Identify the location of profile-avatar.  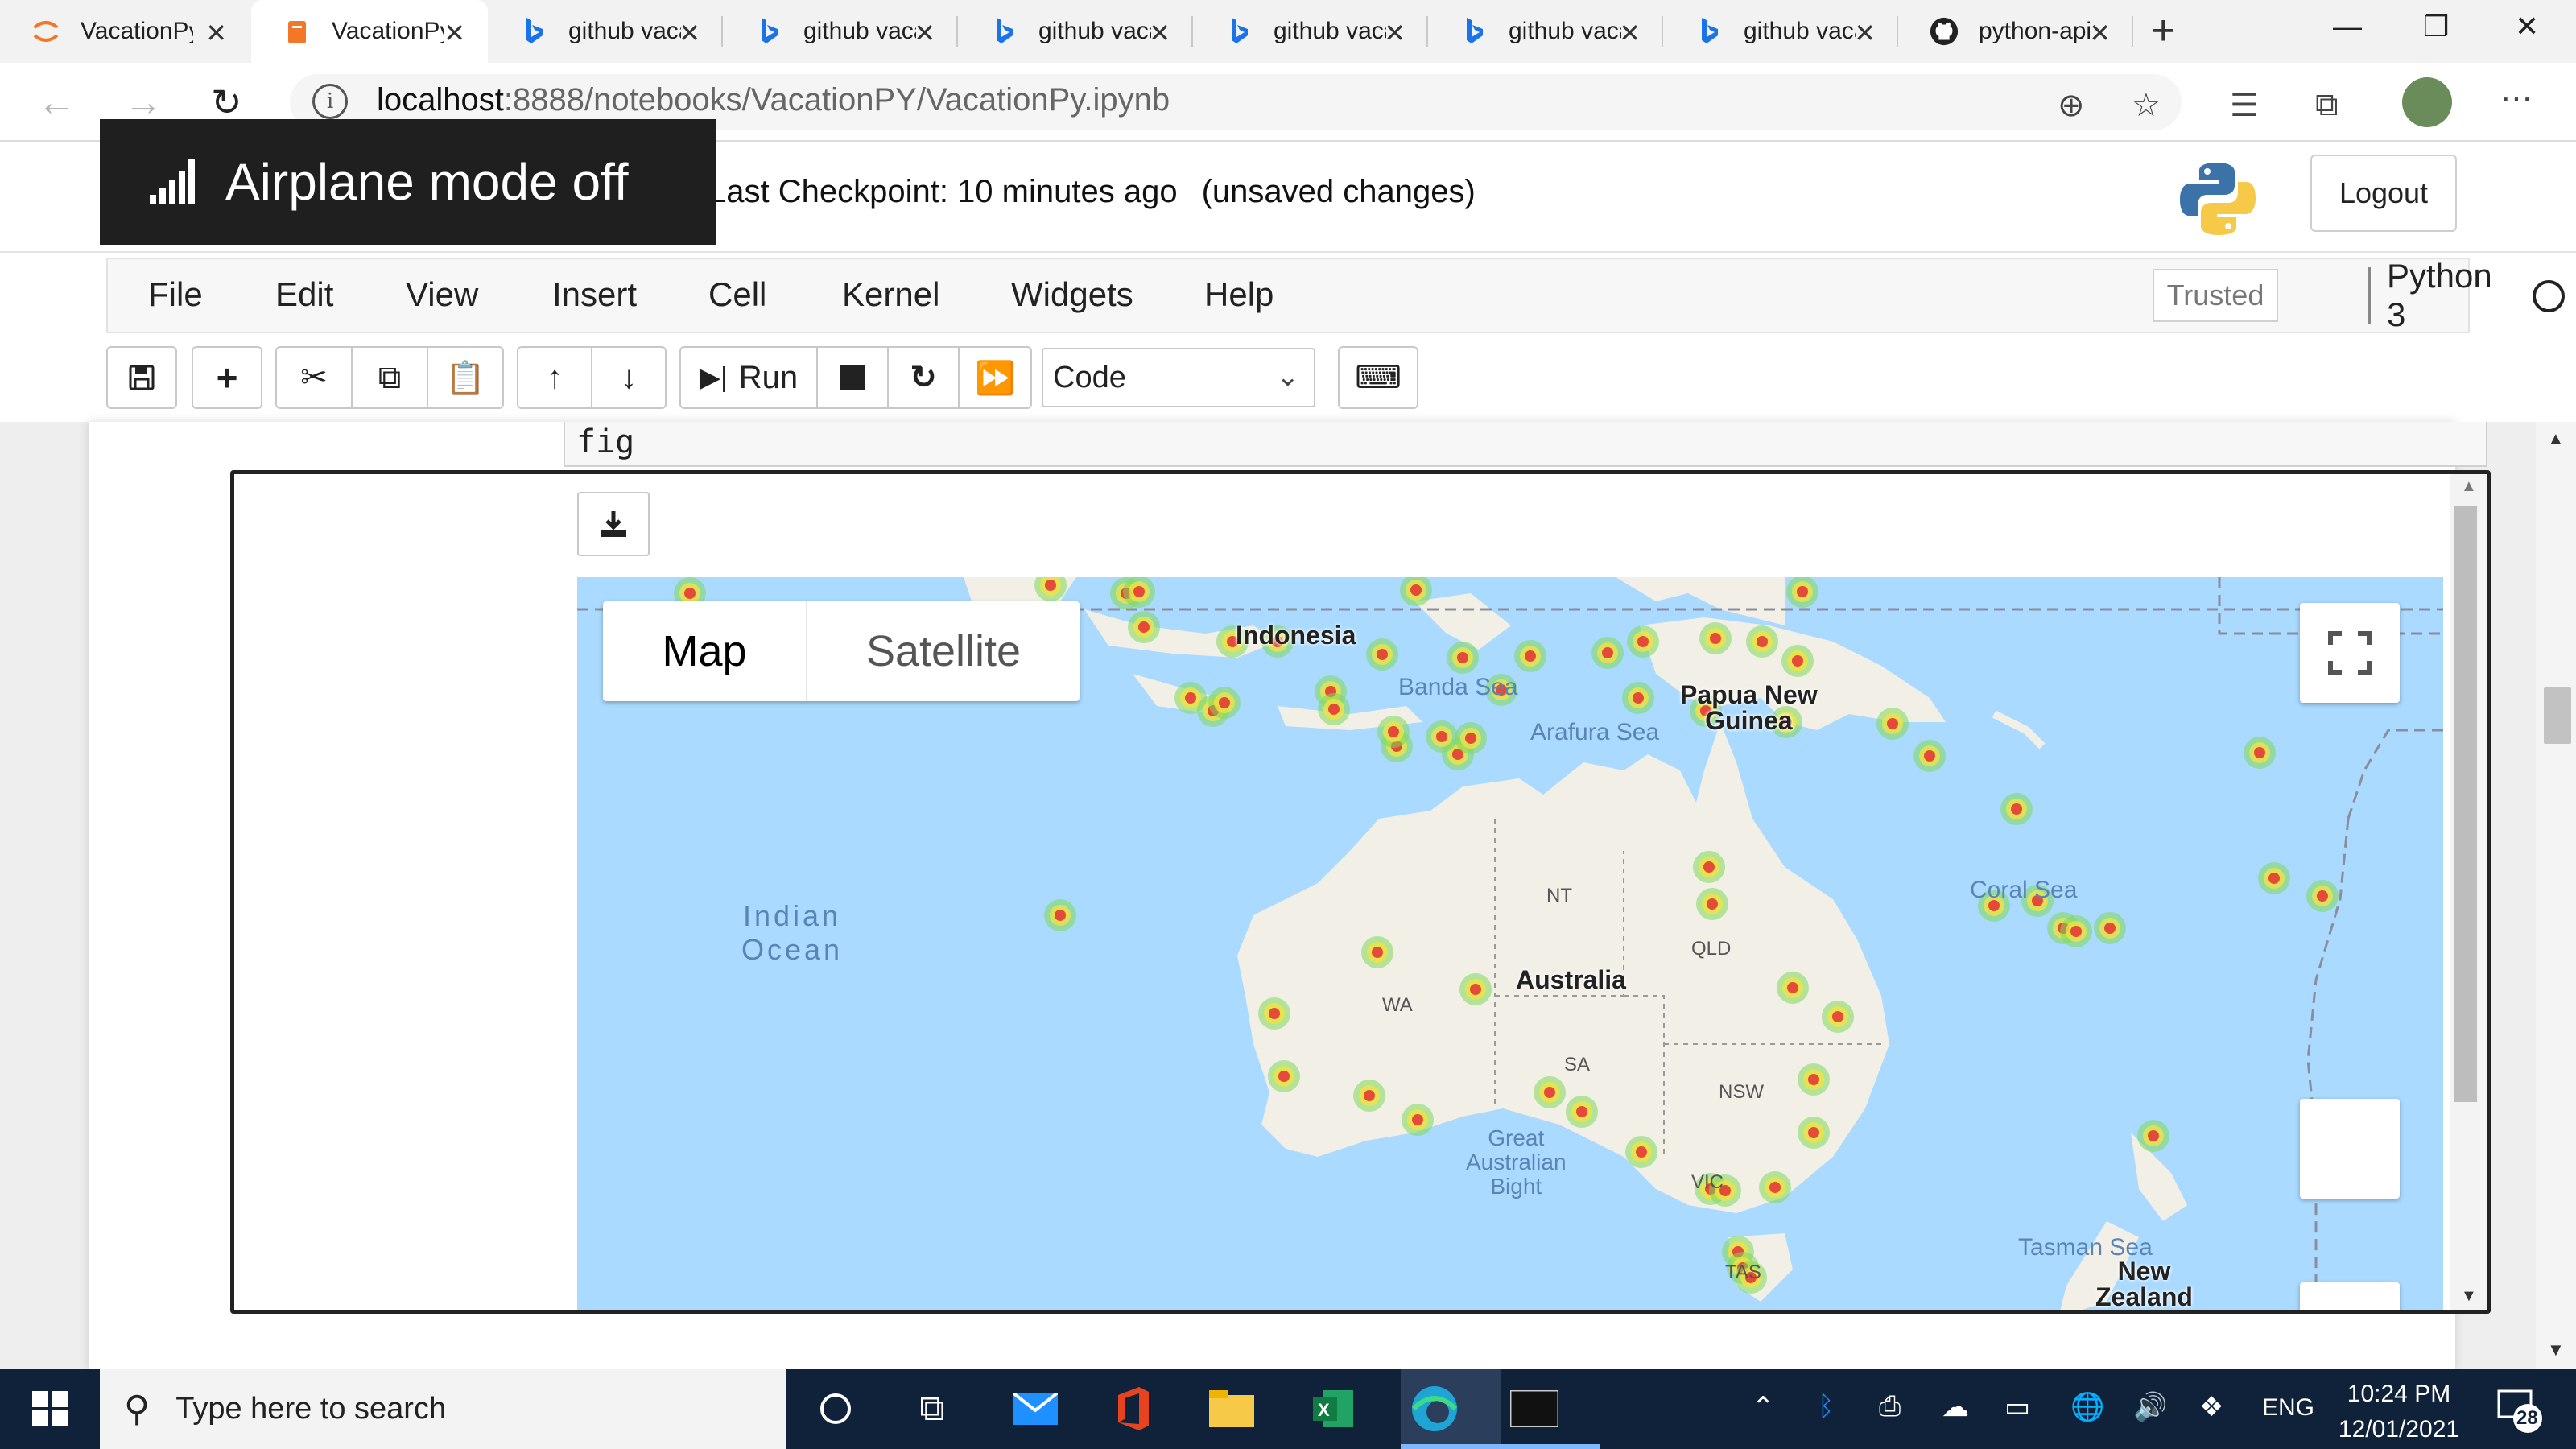
(2427, 102).